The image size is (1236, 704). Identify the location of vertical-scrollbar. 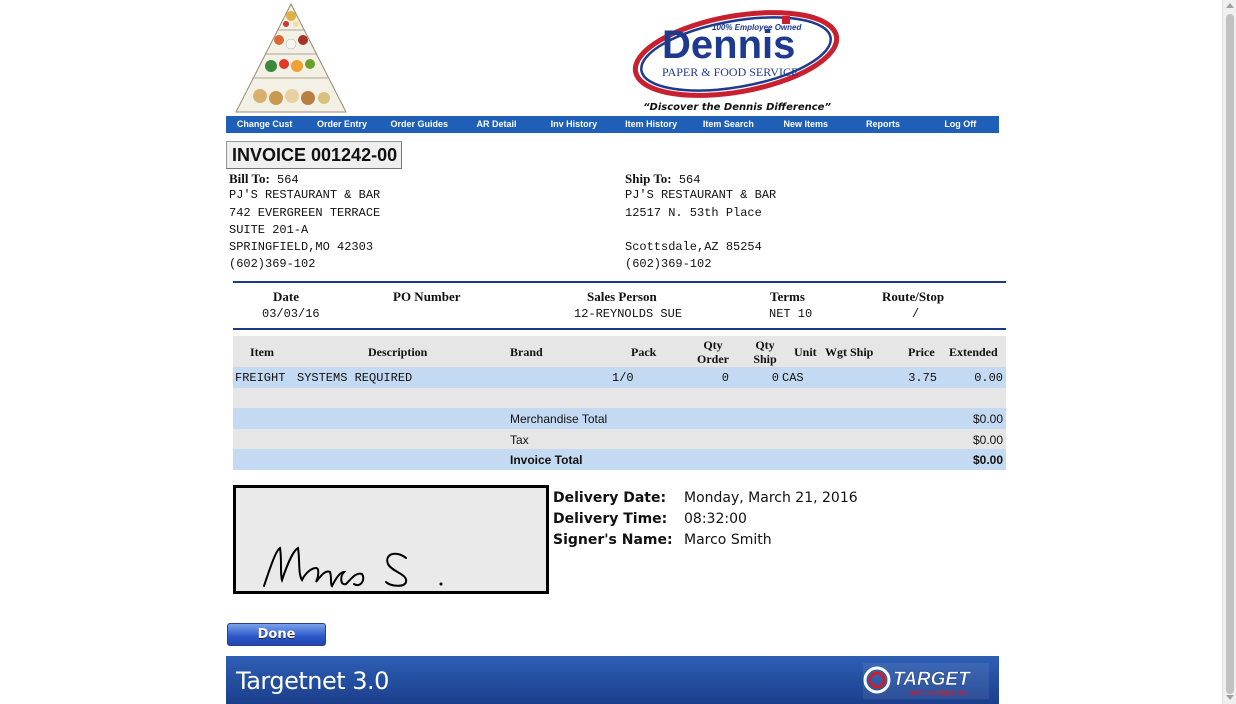
(1229, 352).